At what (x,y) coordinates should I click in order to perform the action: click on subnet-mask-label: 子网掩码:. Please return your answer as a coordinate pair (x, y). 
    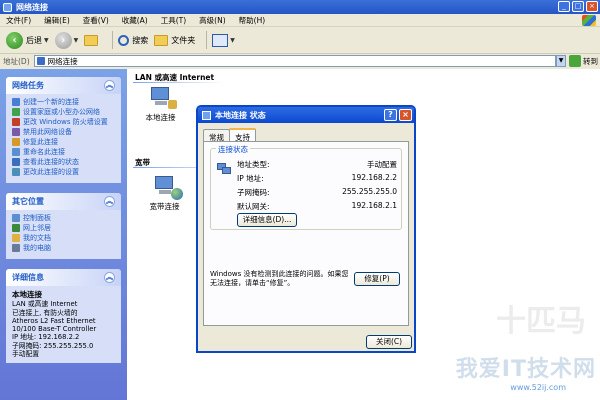
    Looking at the image, I should click on (253, 192).